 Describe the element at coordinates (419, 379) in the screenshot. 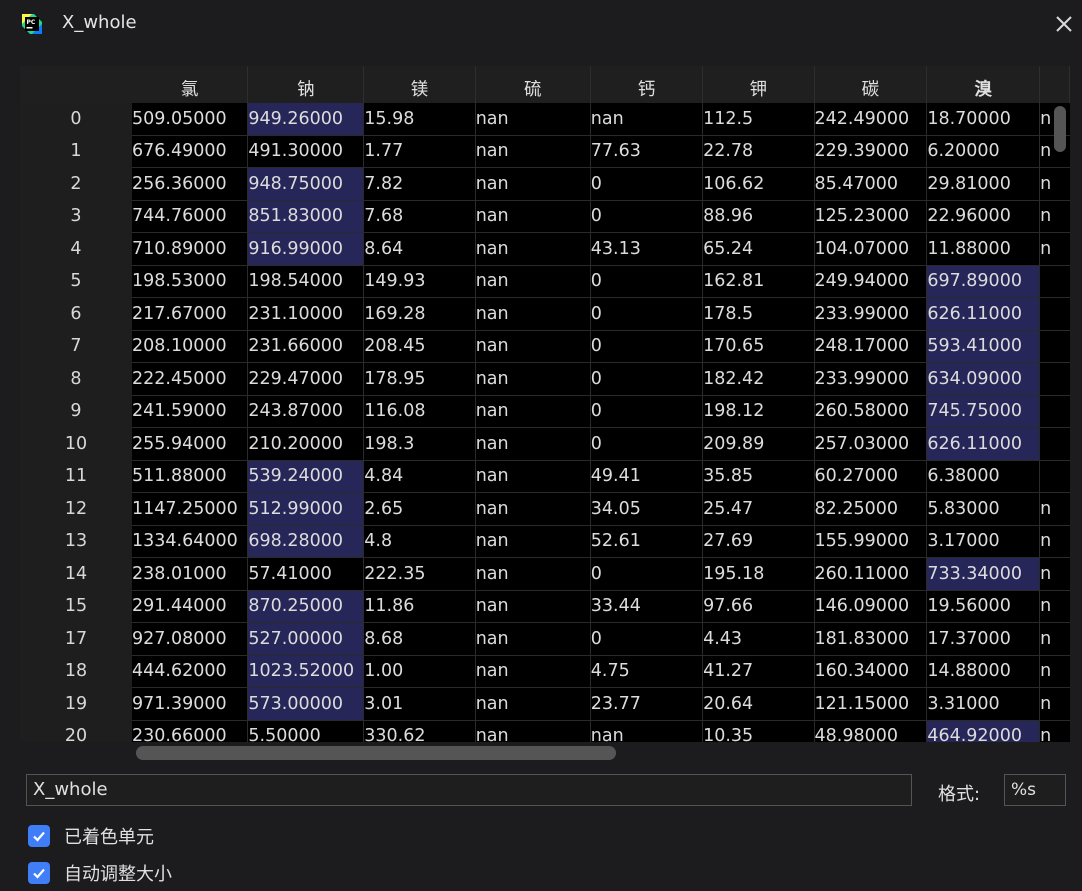

I see `table-cell: 178.95` at that location.